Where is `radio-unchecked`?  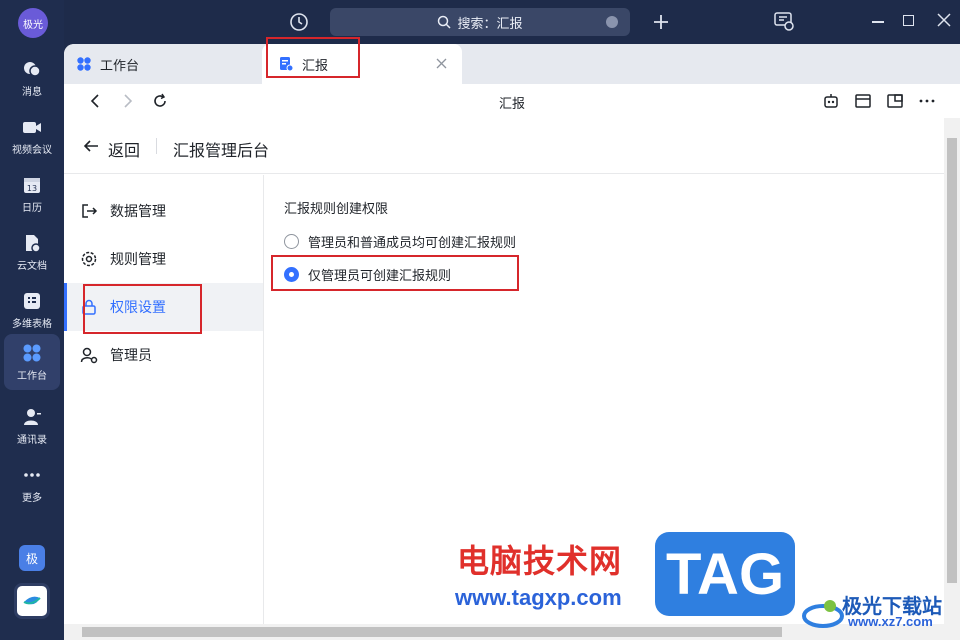 radio-unchecked is located at coordinates (291, 241).